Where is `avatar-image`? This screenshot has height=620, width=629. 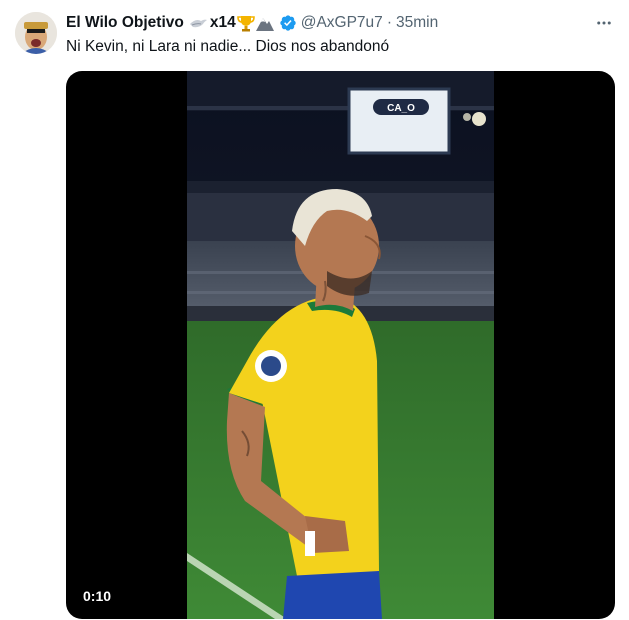 avatar-image is located at coordinates (36, 33).